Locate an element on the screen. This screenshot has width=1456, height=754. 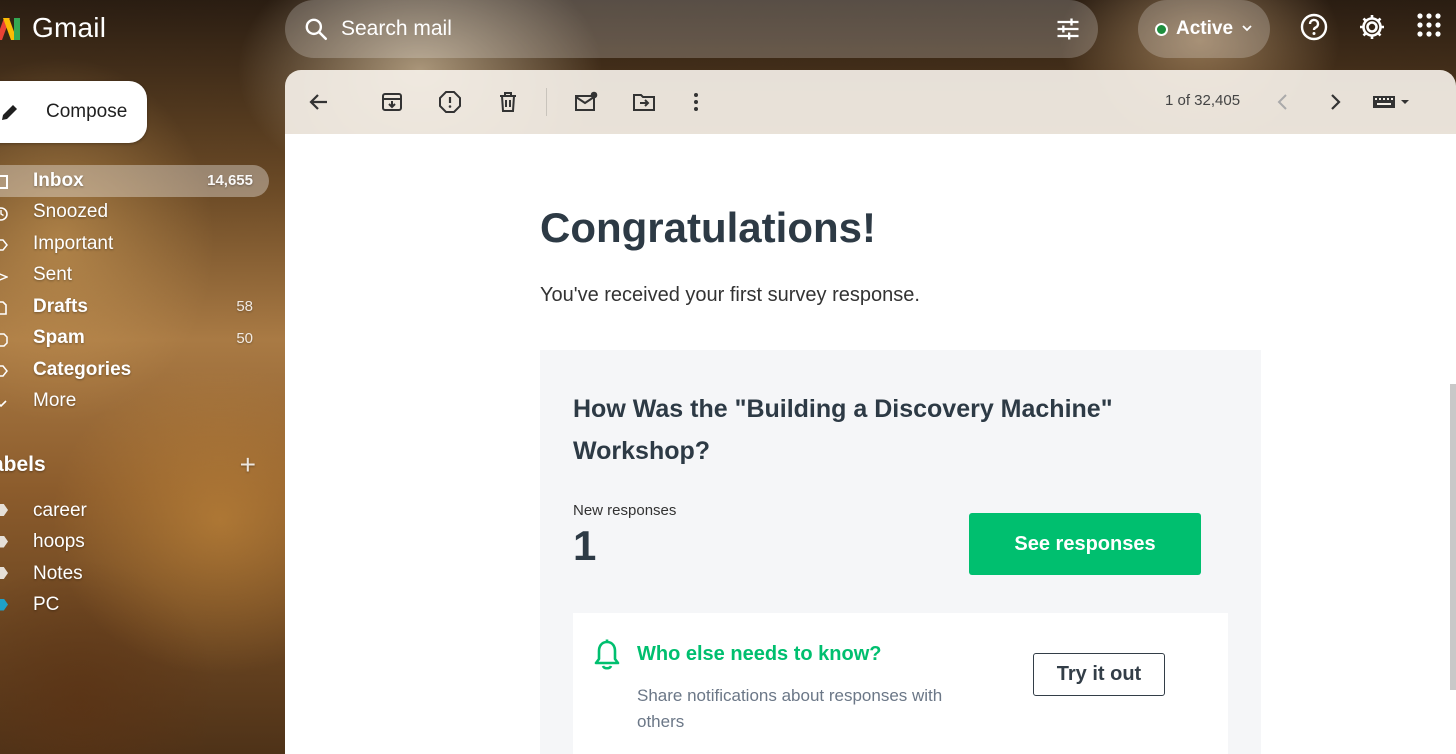
email-heading: Congratulations! is located at coordinates (708, 227).